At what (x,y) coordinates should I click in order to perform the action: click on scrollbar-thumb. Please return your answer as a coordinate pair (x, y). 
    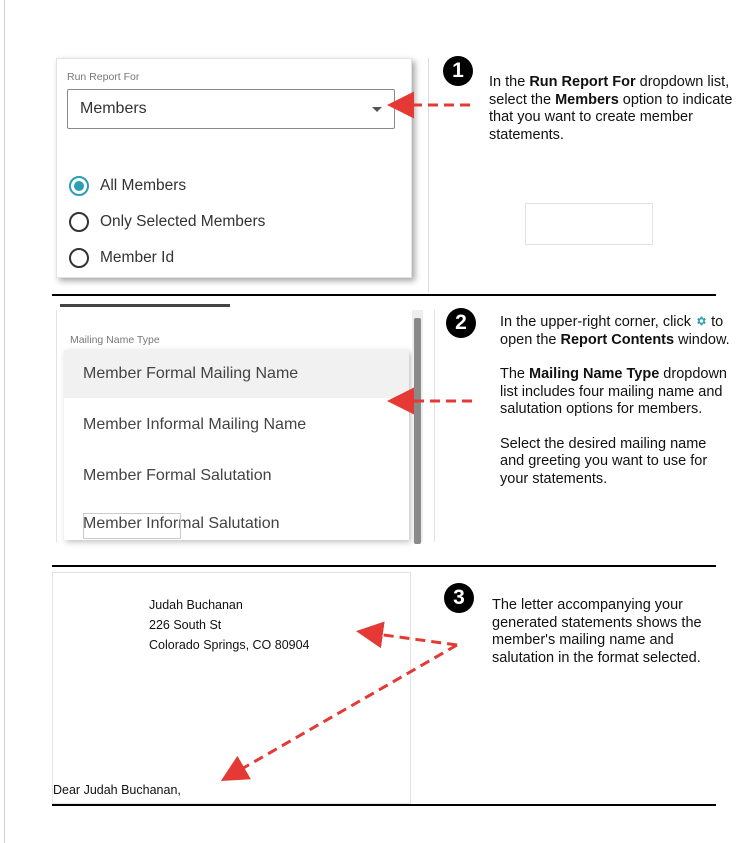
    Looking at the image, I should click on (417, 431).